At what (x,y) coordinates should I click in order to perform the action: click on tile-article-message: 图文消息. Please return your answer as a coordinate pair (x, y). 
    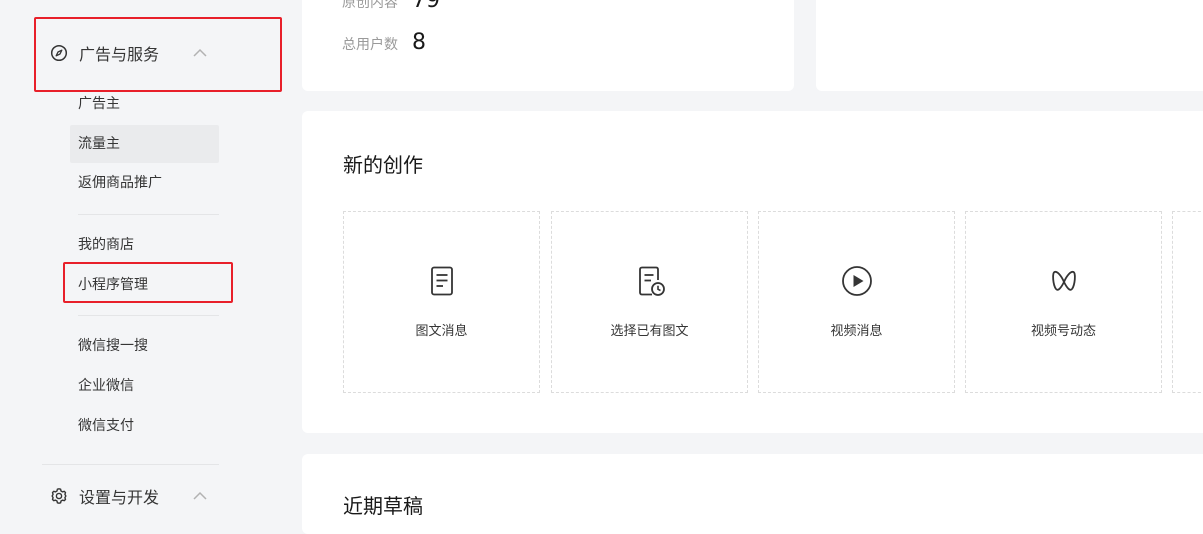
    Looking at the image, I should click on (441, 302).